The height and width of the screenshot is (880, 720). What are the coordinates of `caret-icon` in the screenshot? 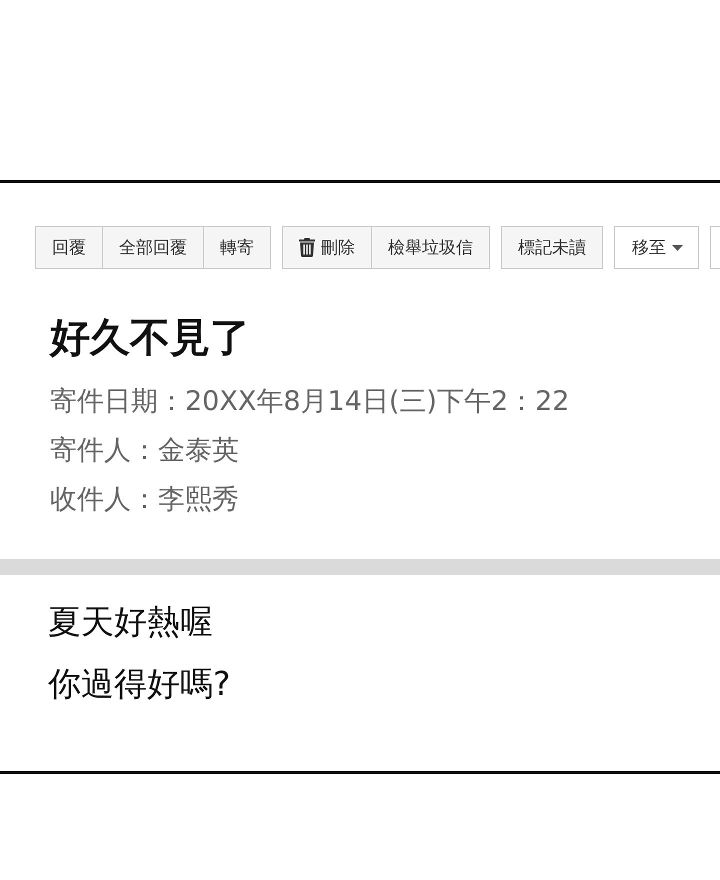 It's located at (677, 247).